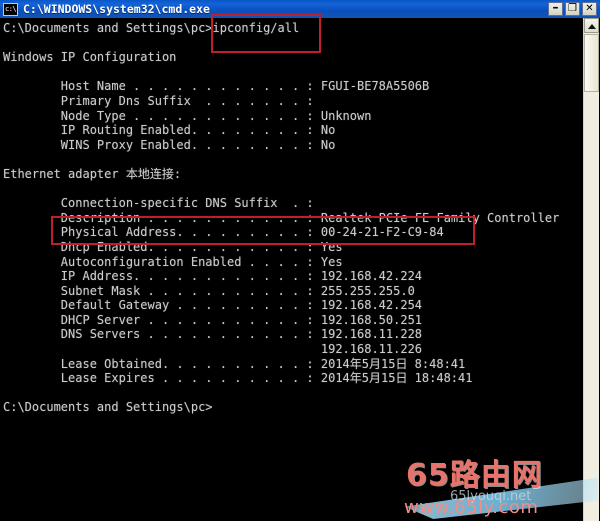 The image size is (600, 521). I want to click on console-line: Ethernet adapter 本地连接:, so click(92, 173).